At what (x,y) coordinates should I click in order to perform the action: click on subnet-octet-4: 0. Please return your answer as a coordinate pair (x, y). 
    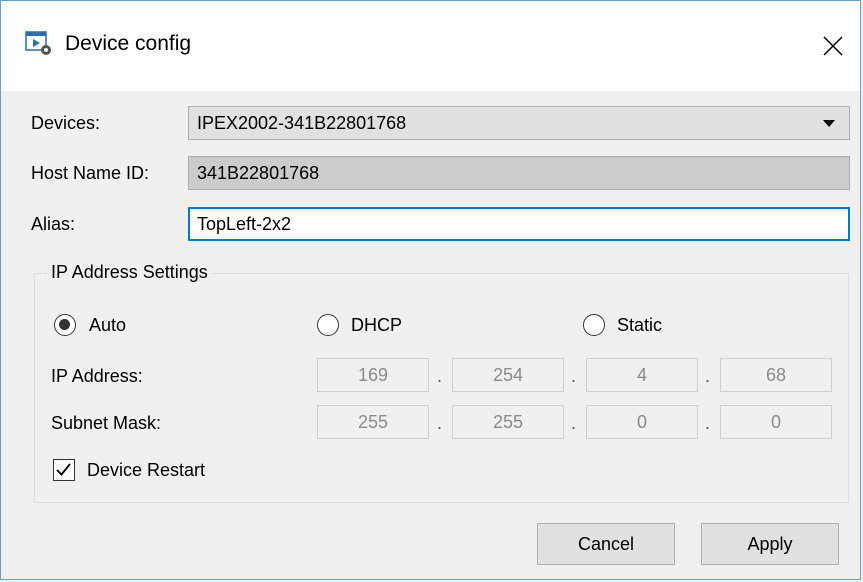
    Looking at the image, I should click on (776, 422).